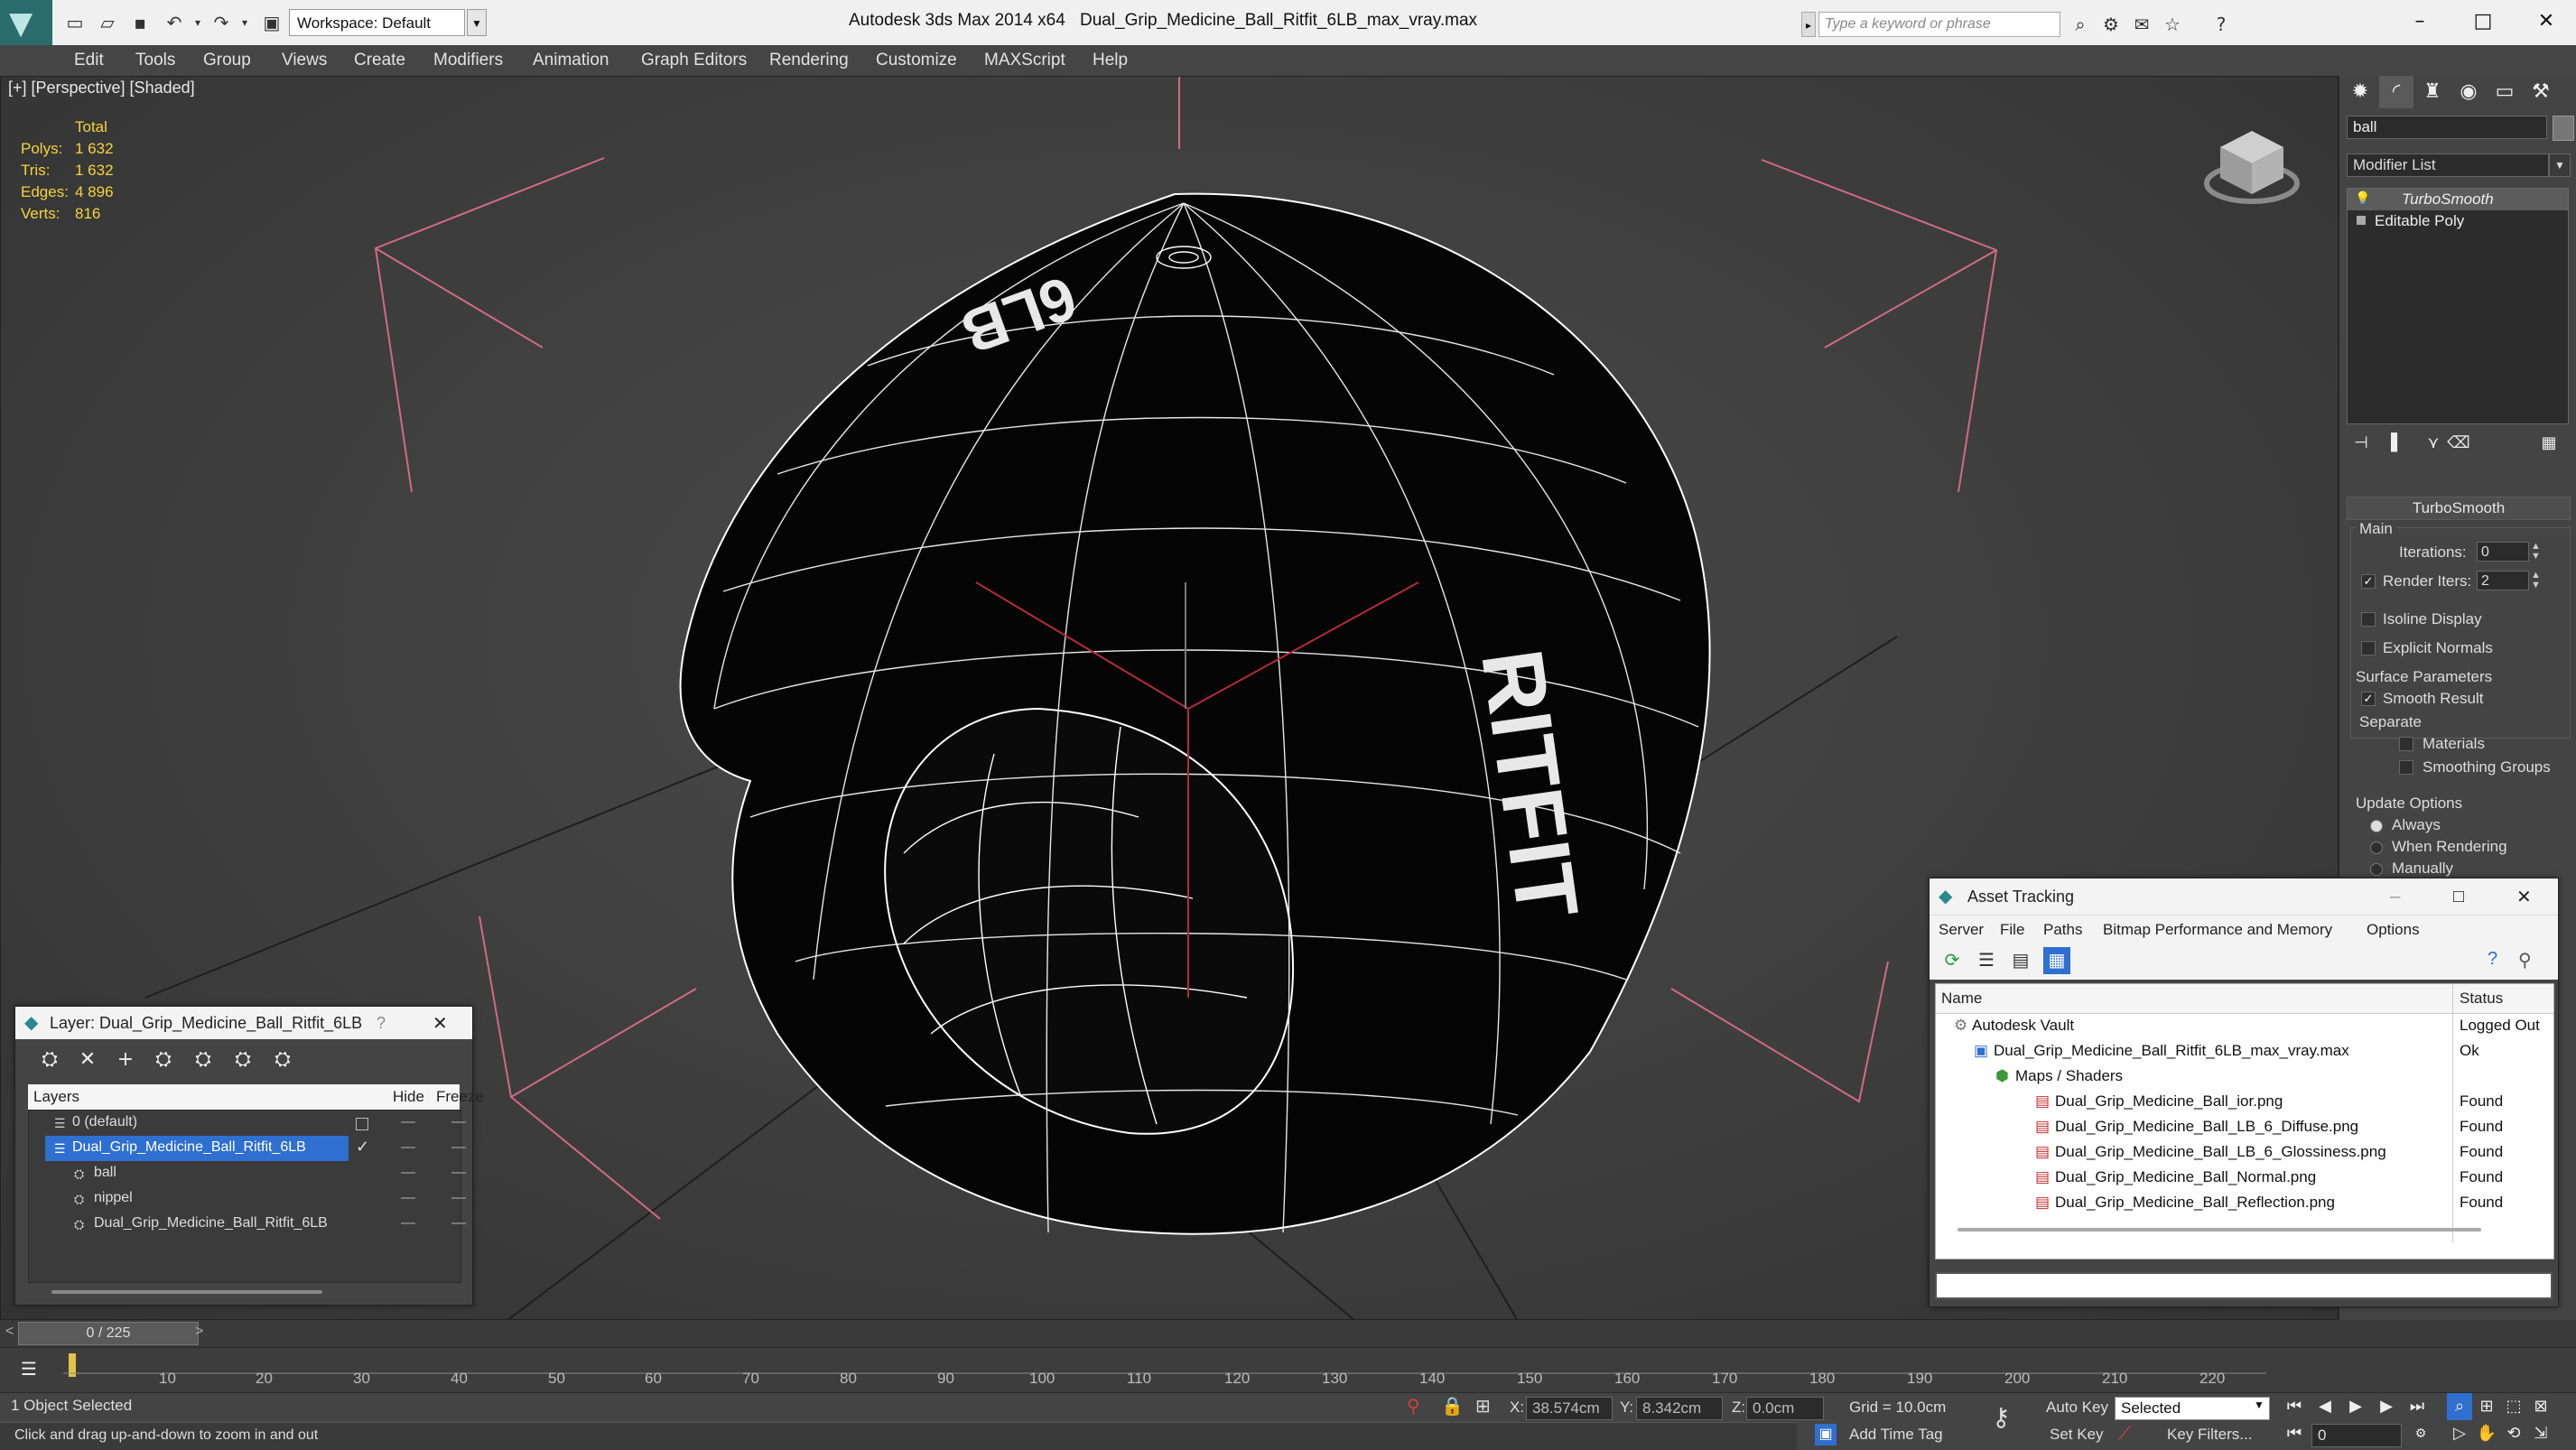 Image resolution: width=2576 pixels, height=1450 pixels. I want to click on app-menu-button: ▼, so click(26, 22).